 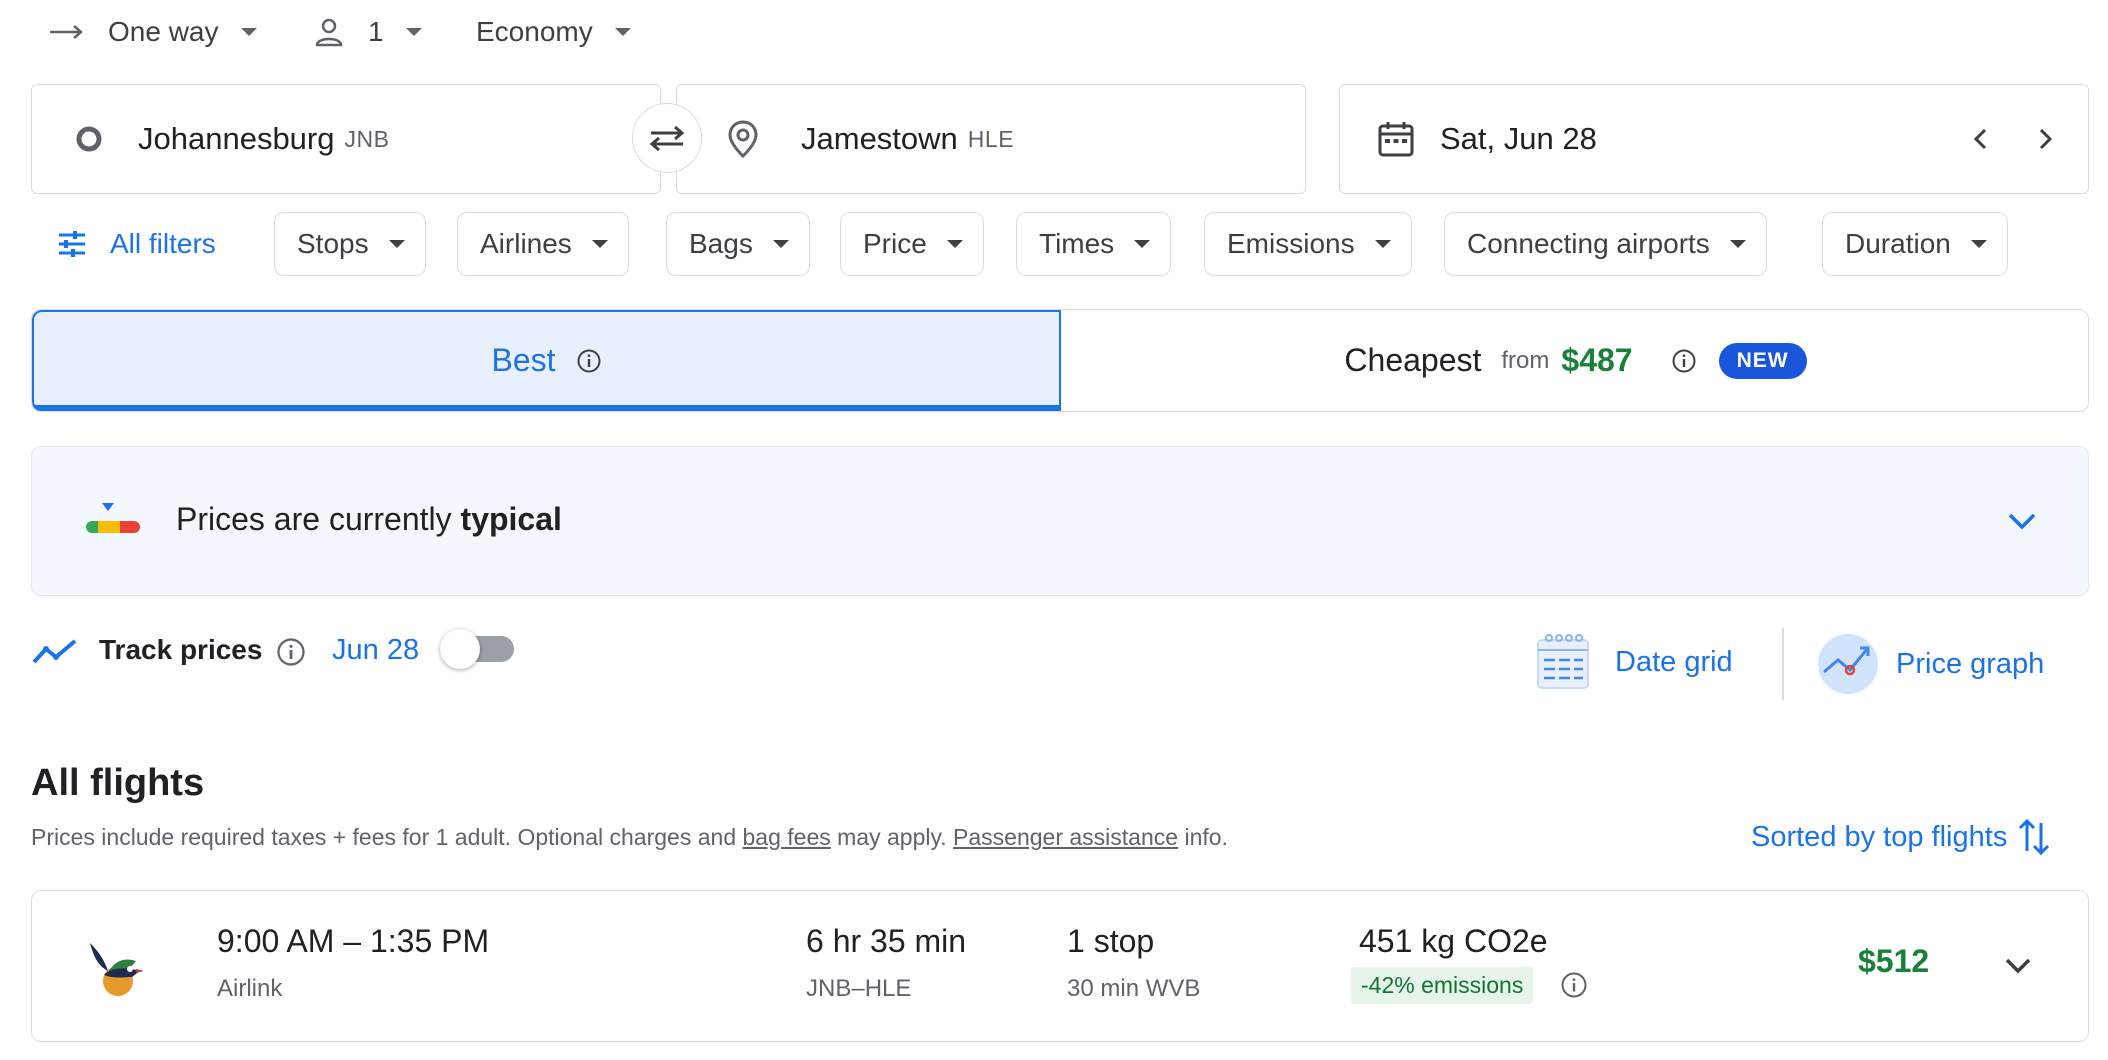 What do you see at coordinates (1396, 139) in the screenshot?
I see `calendar-icon` at bounding box center [1396, 139].